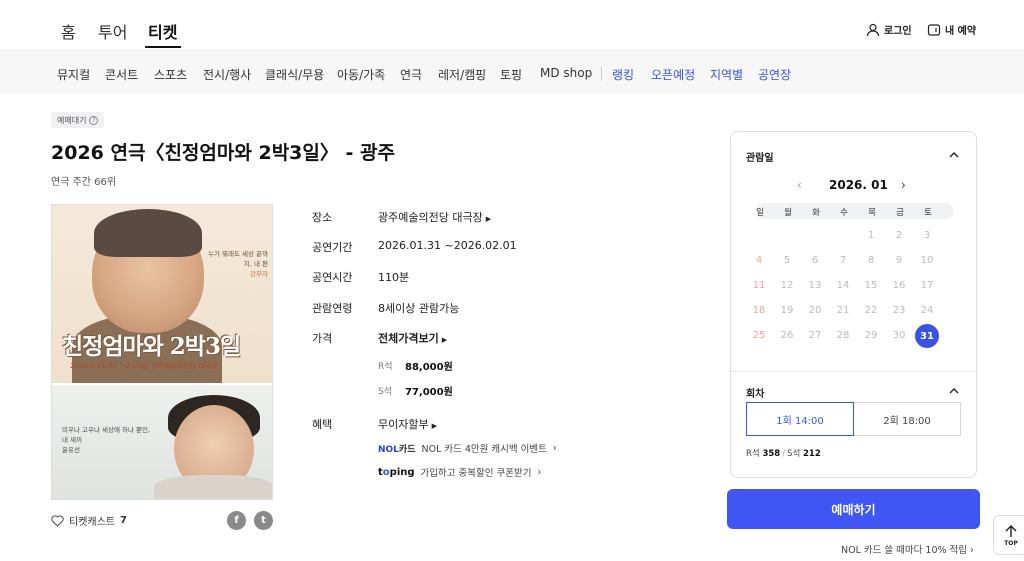 This screenshot has width=1024, height=561. Describe the element at coordinates (148, 233) in the screenshot. I see `poster-mother-hair` at that location.